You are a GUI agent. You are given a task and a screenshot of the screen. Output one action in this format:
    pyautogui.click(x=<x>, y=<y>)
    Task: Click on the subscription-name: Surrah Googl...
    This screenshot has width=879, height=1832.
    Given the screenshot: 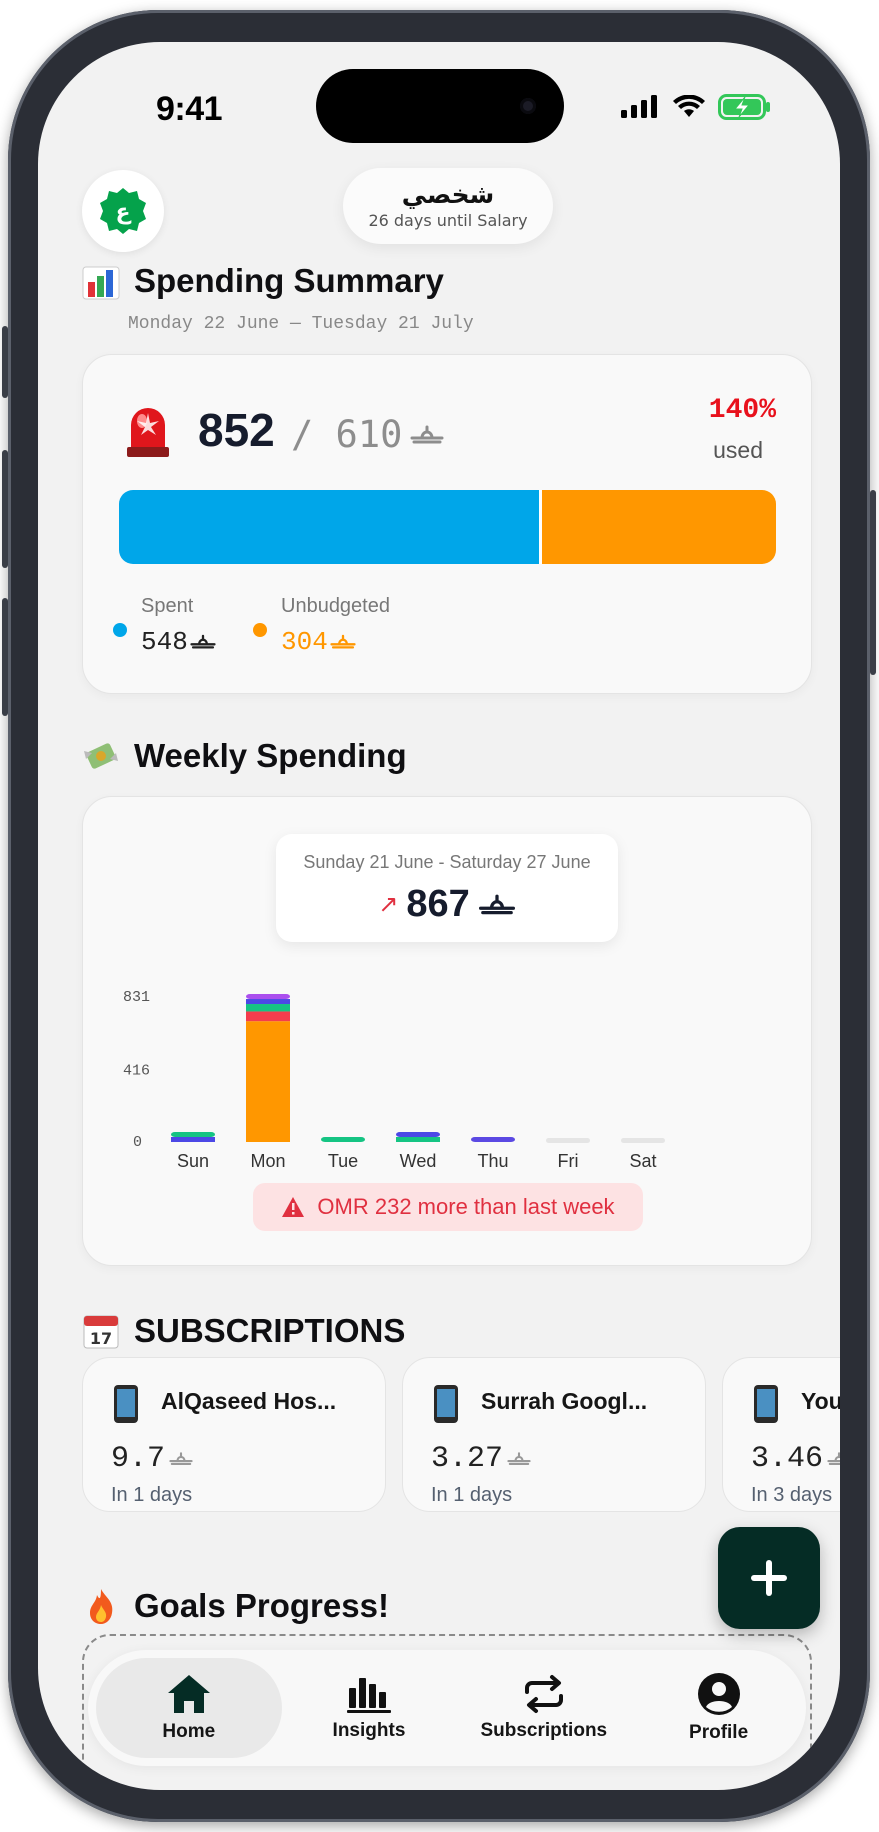 What is the action you would take?
    pyautogui.click(x=564, y=1401)
    